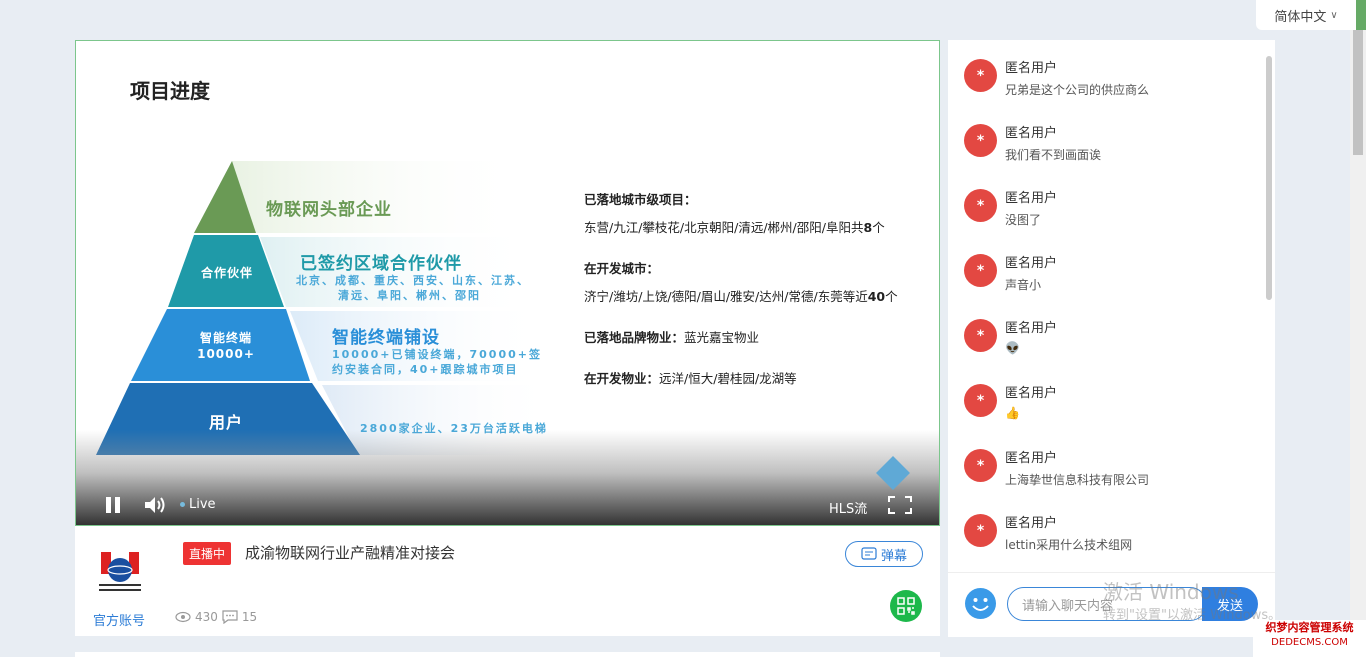 This screenshot has width=1366, height=657. Describe the element at coordinates (329, 210) in the screenshot. I see `pyramid-top-text: 物联网头部企业` at that location.